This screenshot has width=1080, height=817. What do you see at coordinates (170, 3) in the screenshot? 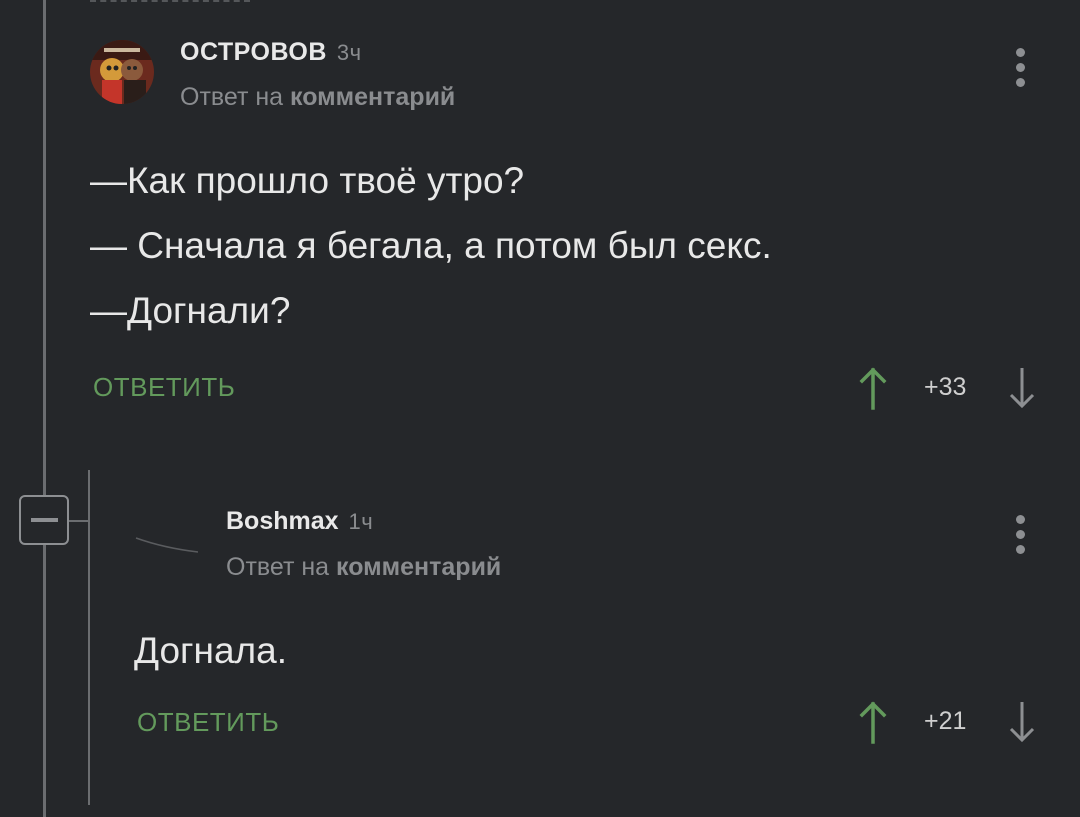
I see `top-divider` at bounding box center [170, 3].